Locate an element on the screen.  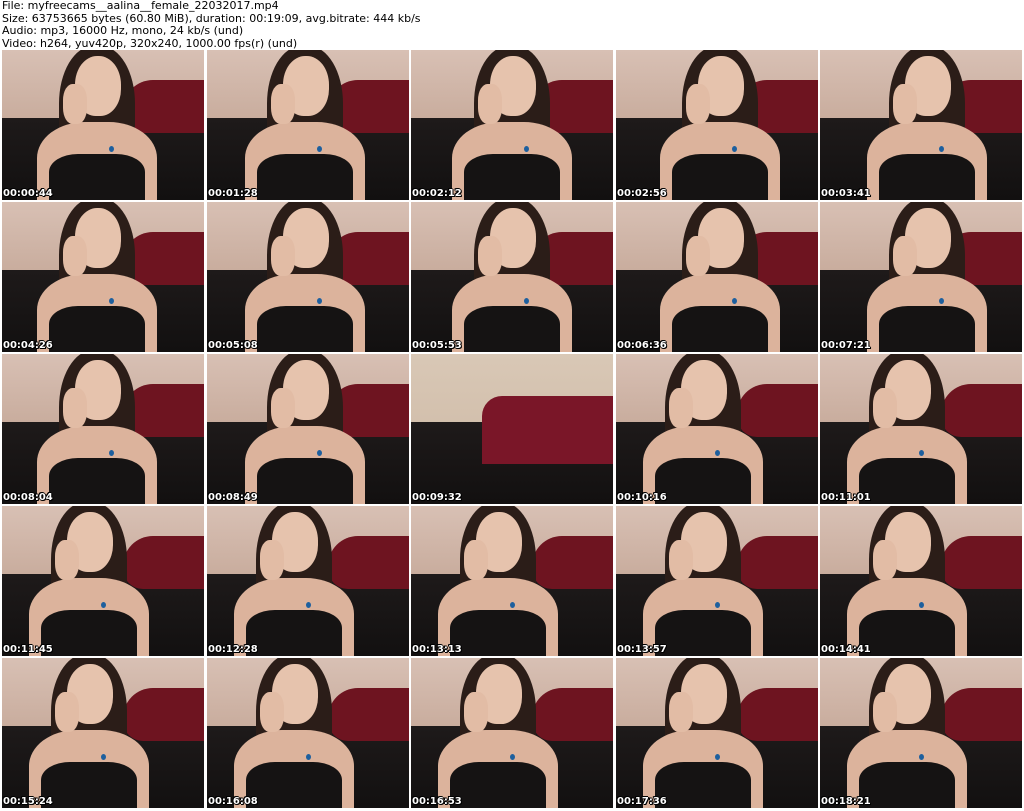
video-thumbnail: 00:09:32 is located at coordinates (512, 429).